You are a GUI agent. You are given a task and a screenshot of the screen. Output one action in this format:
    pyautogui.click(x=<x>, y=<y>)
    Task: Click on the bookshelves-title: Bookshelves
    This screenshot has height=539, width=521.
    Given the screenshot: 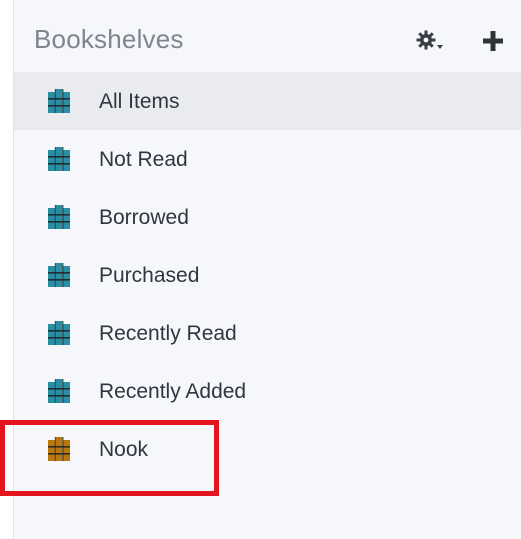 What is the action you would take?
    pyautogui.click(x=109, y=39)
    